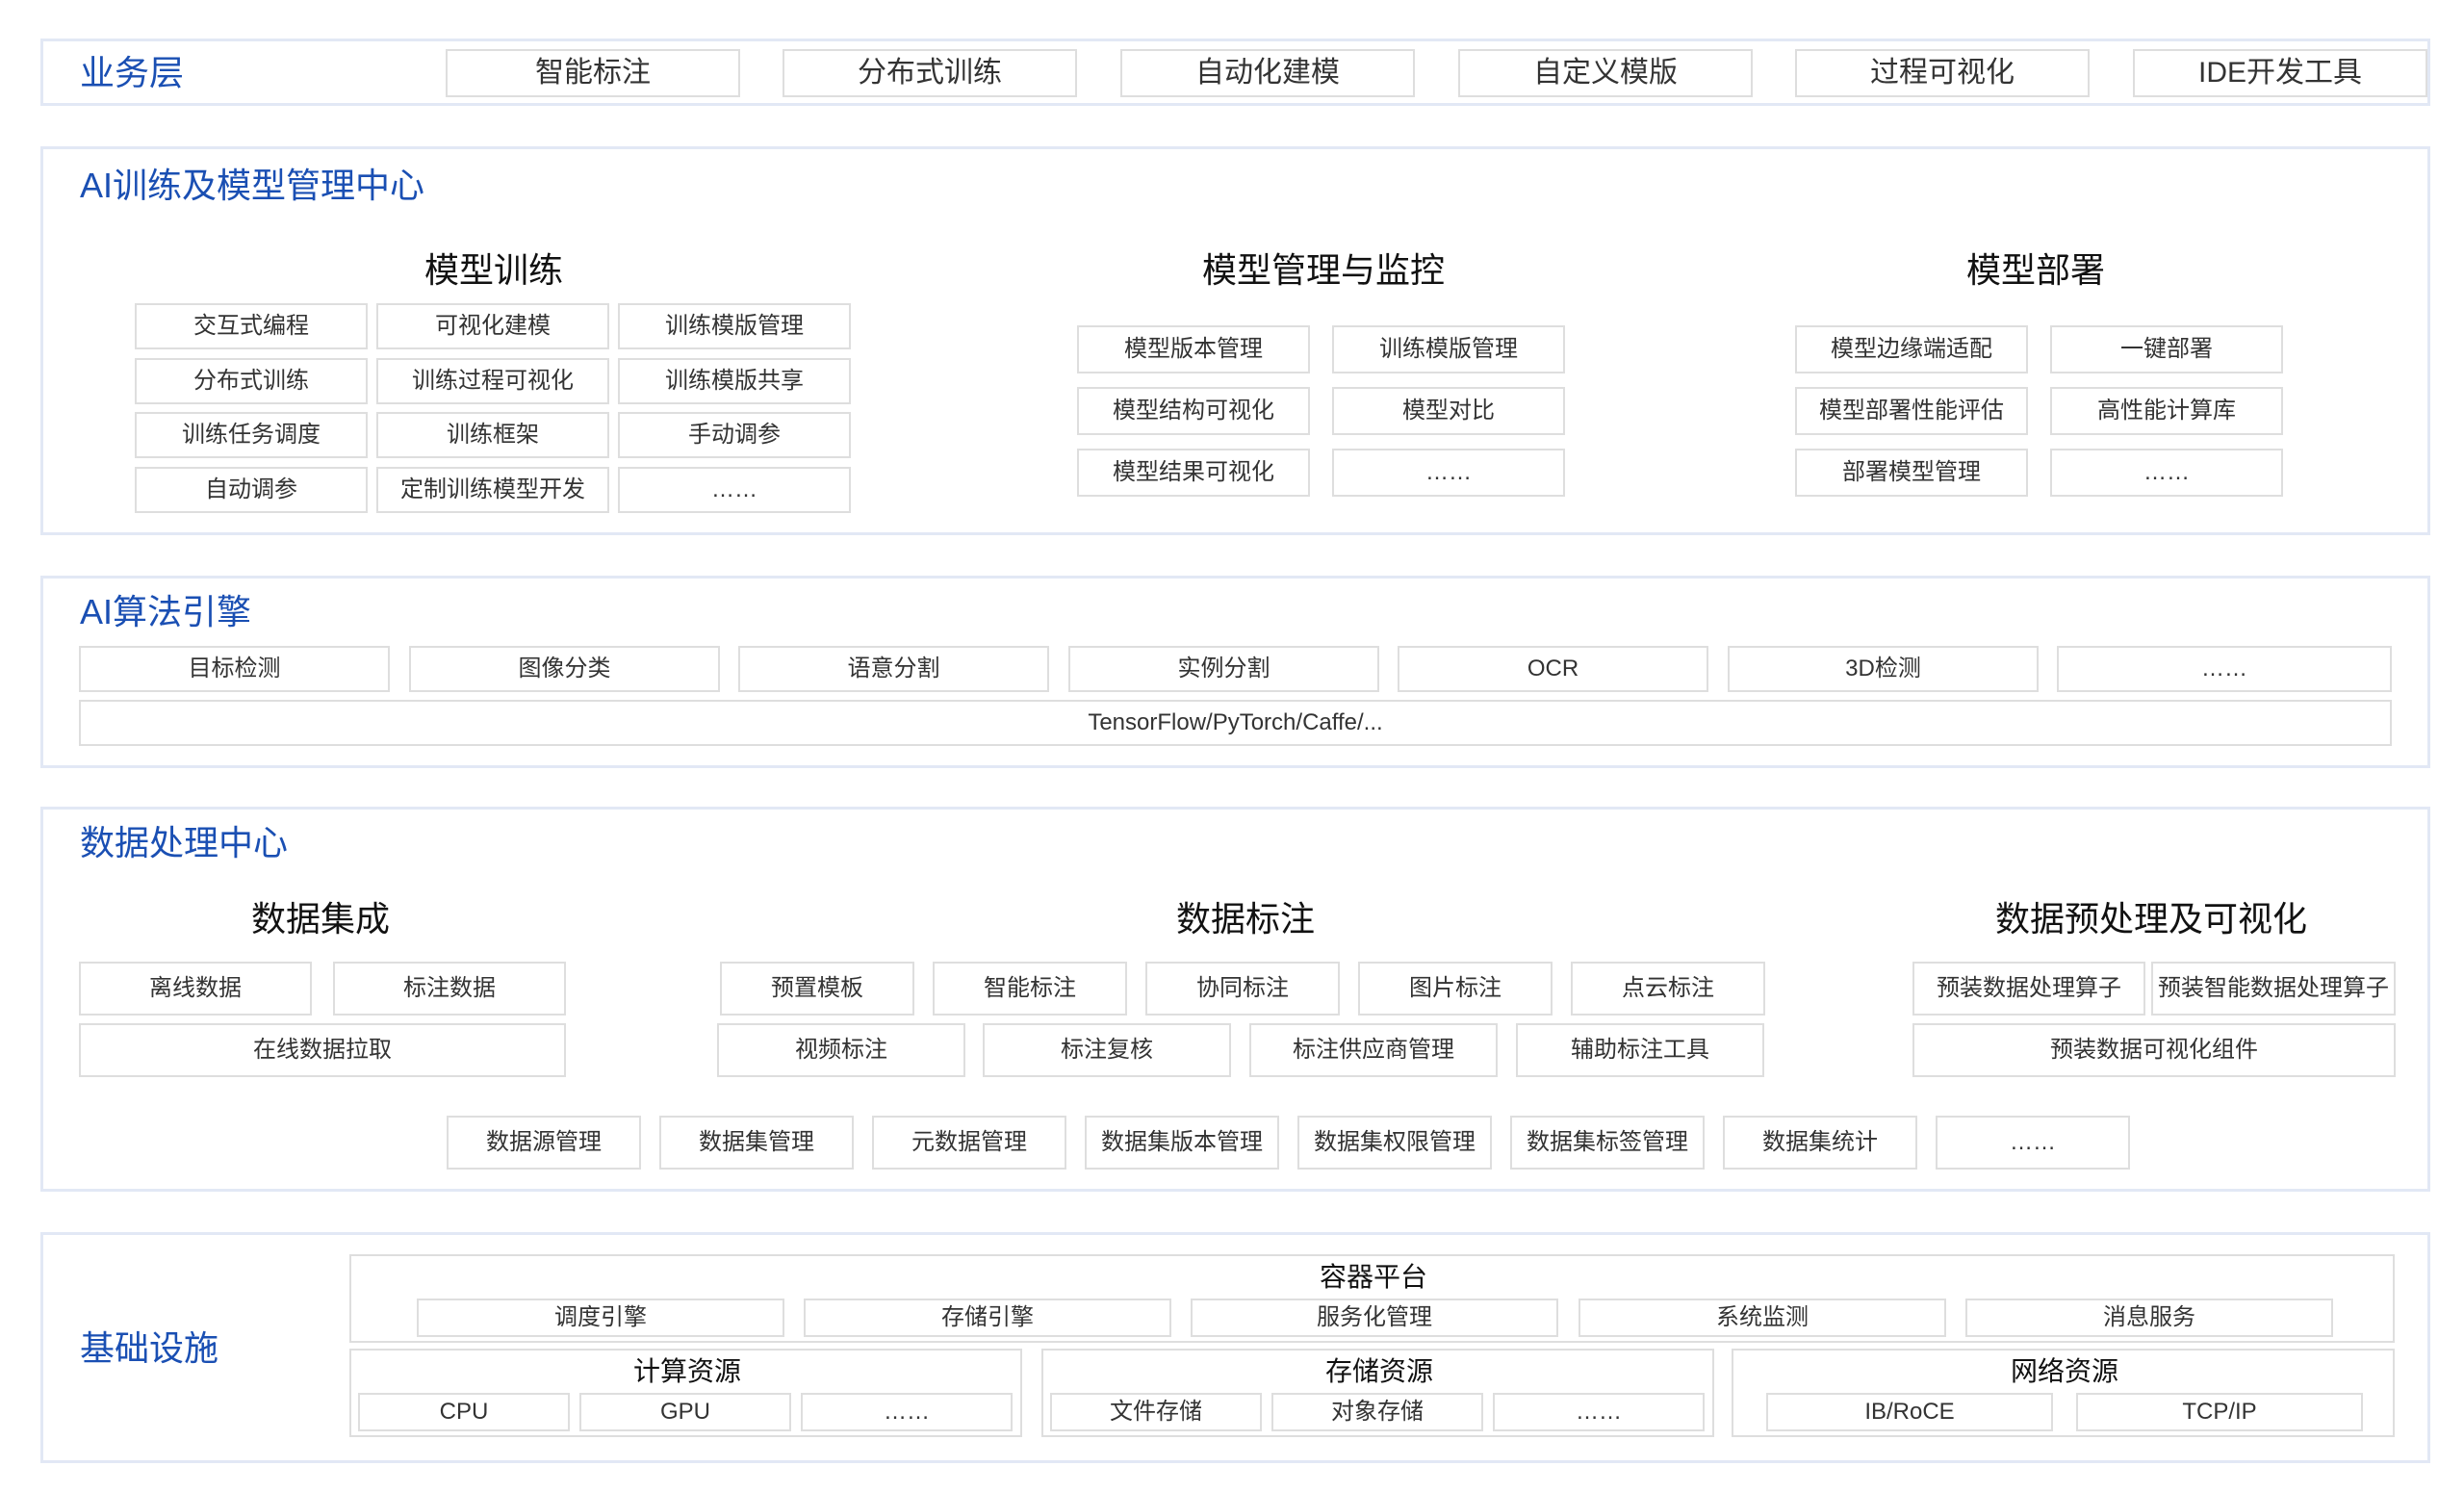 This screenshot has width=2464, height=1492. Describe the element at coordinates (251, 490) in the screenshot. I see `training-item: 自动调参` at that location.